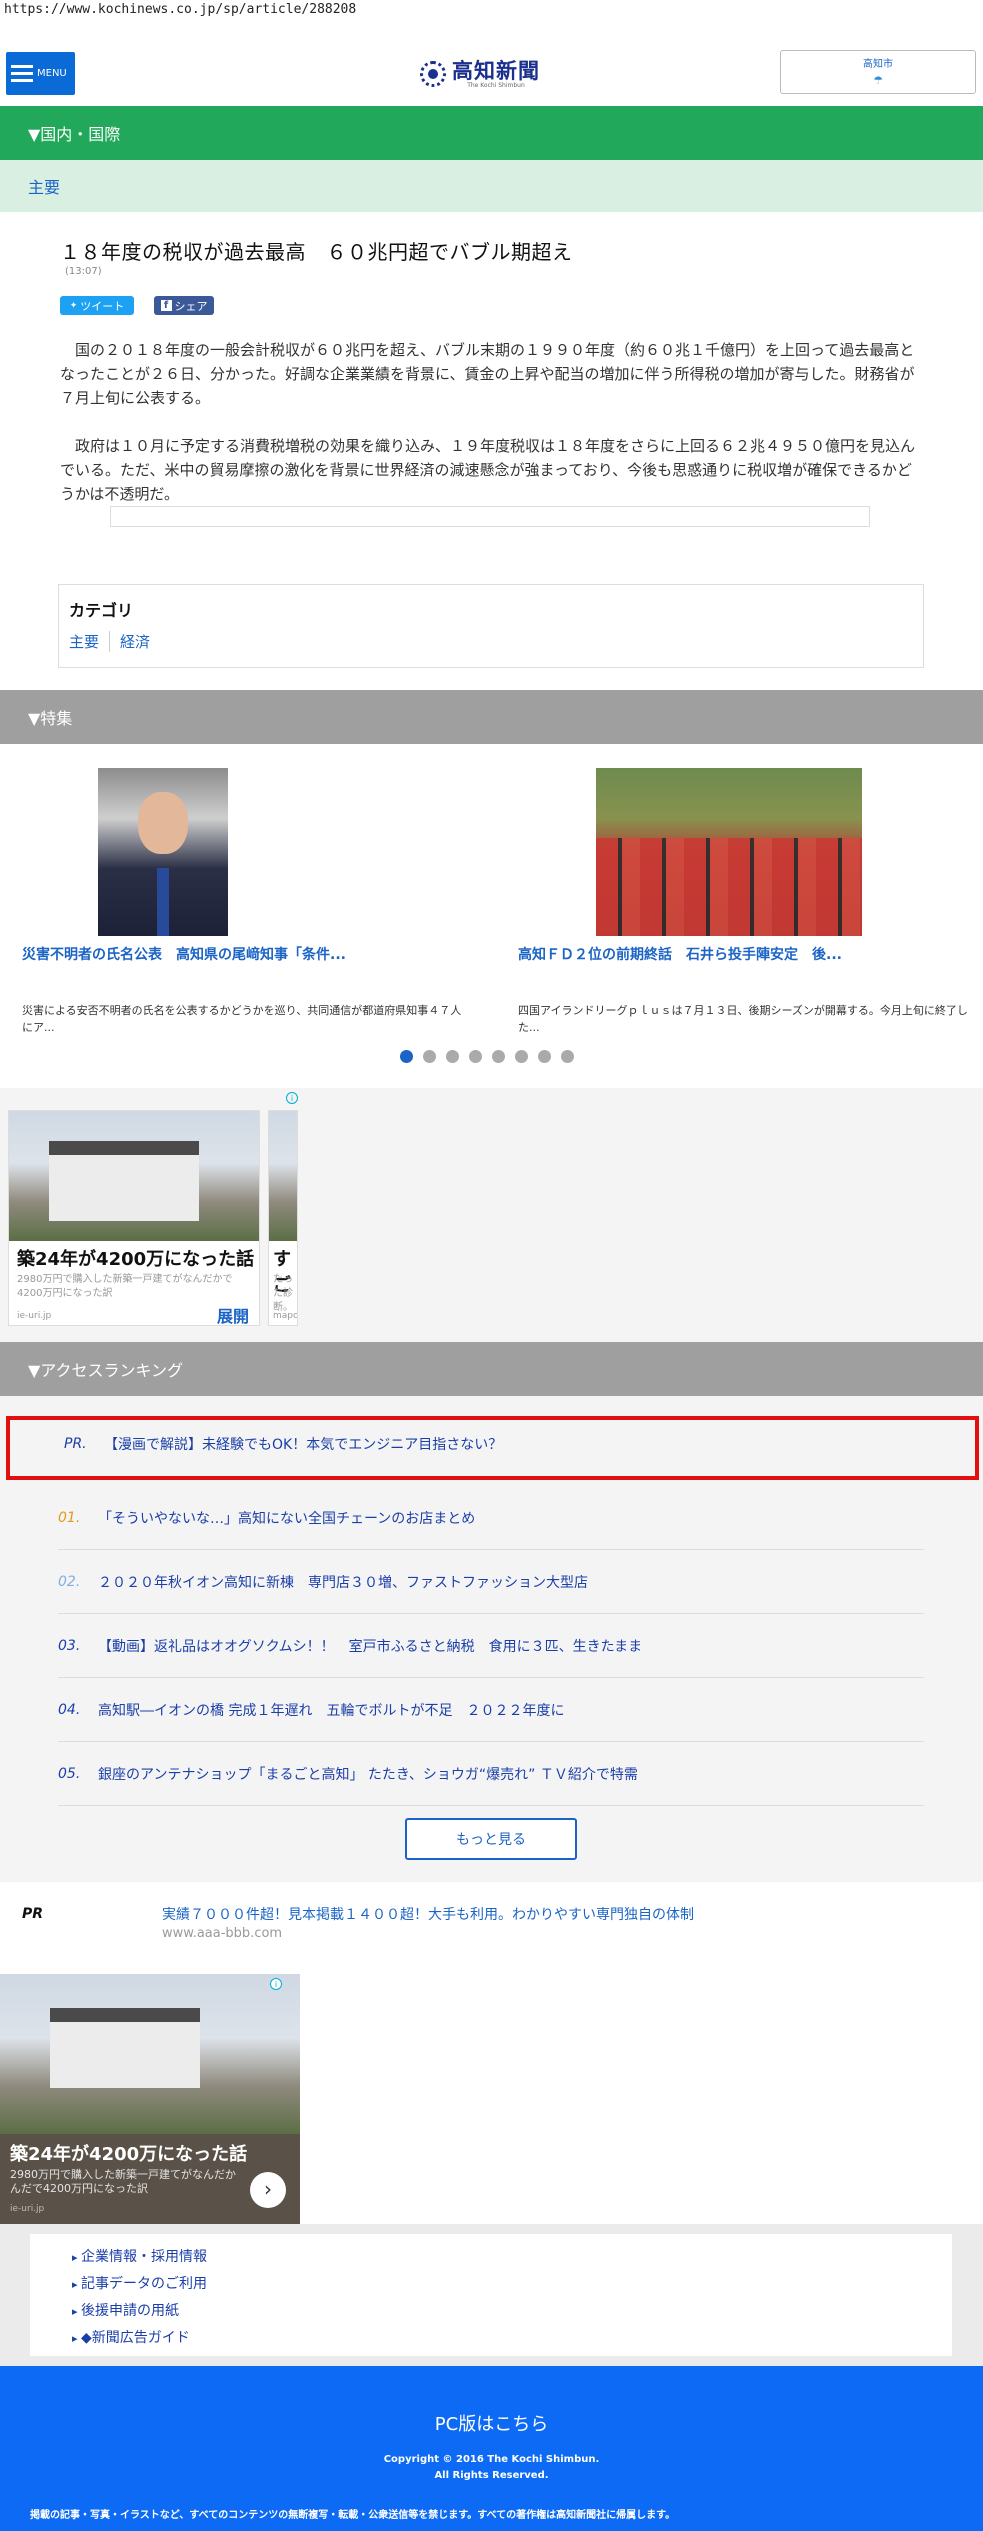 The image size is (983, 2531). I want to click on carousel-dots, so click(492, 1056).